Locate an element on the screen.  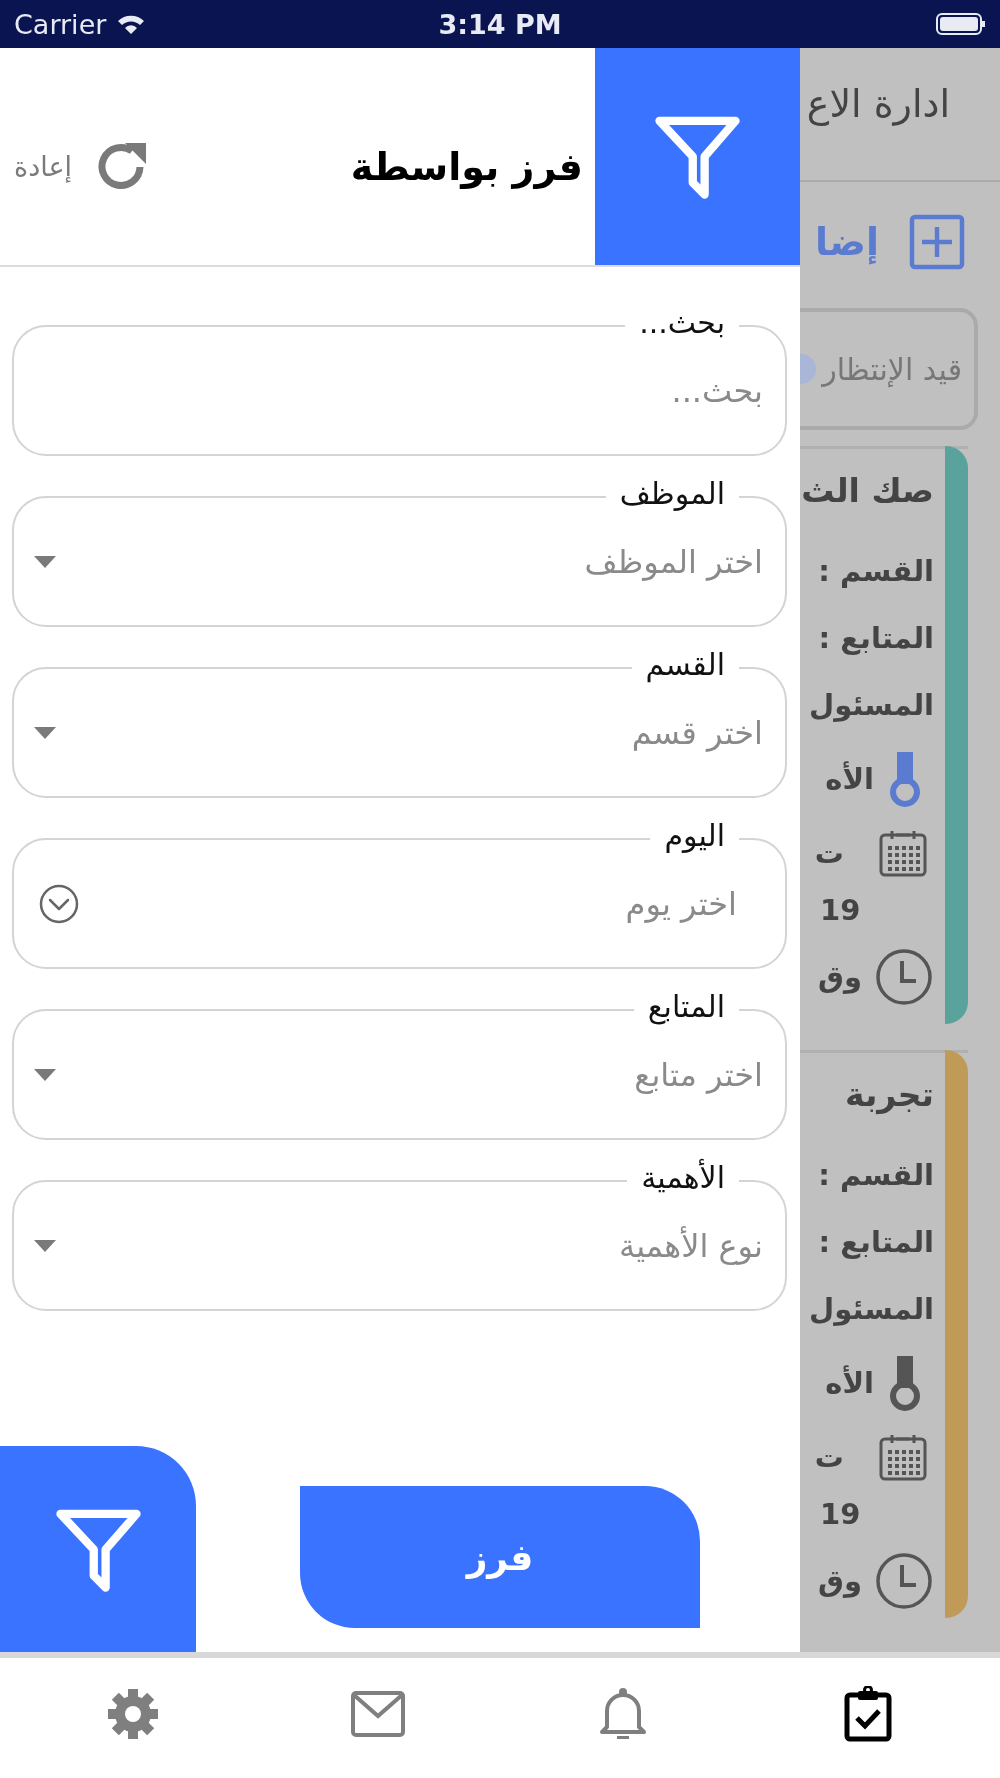
bell-icon is located at coordinates (622, 1714).